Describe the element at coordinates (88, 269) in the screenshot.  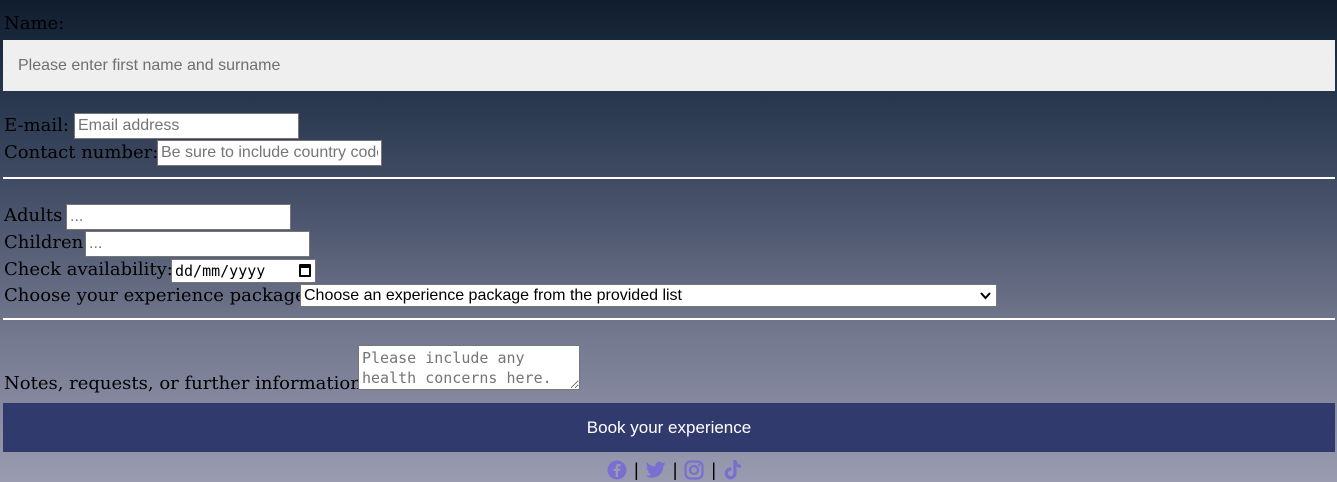
I see `availability-label: Check availability:` at that location.